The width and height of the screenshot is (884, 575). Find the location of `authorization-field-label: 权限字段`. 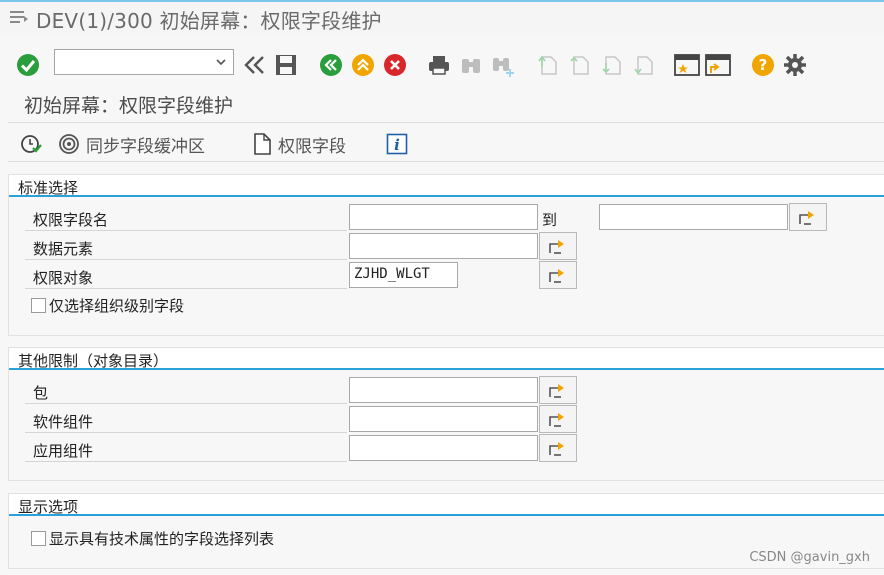

authorization-field-label: 权限字段 is located at coordinates (312, 146).